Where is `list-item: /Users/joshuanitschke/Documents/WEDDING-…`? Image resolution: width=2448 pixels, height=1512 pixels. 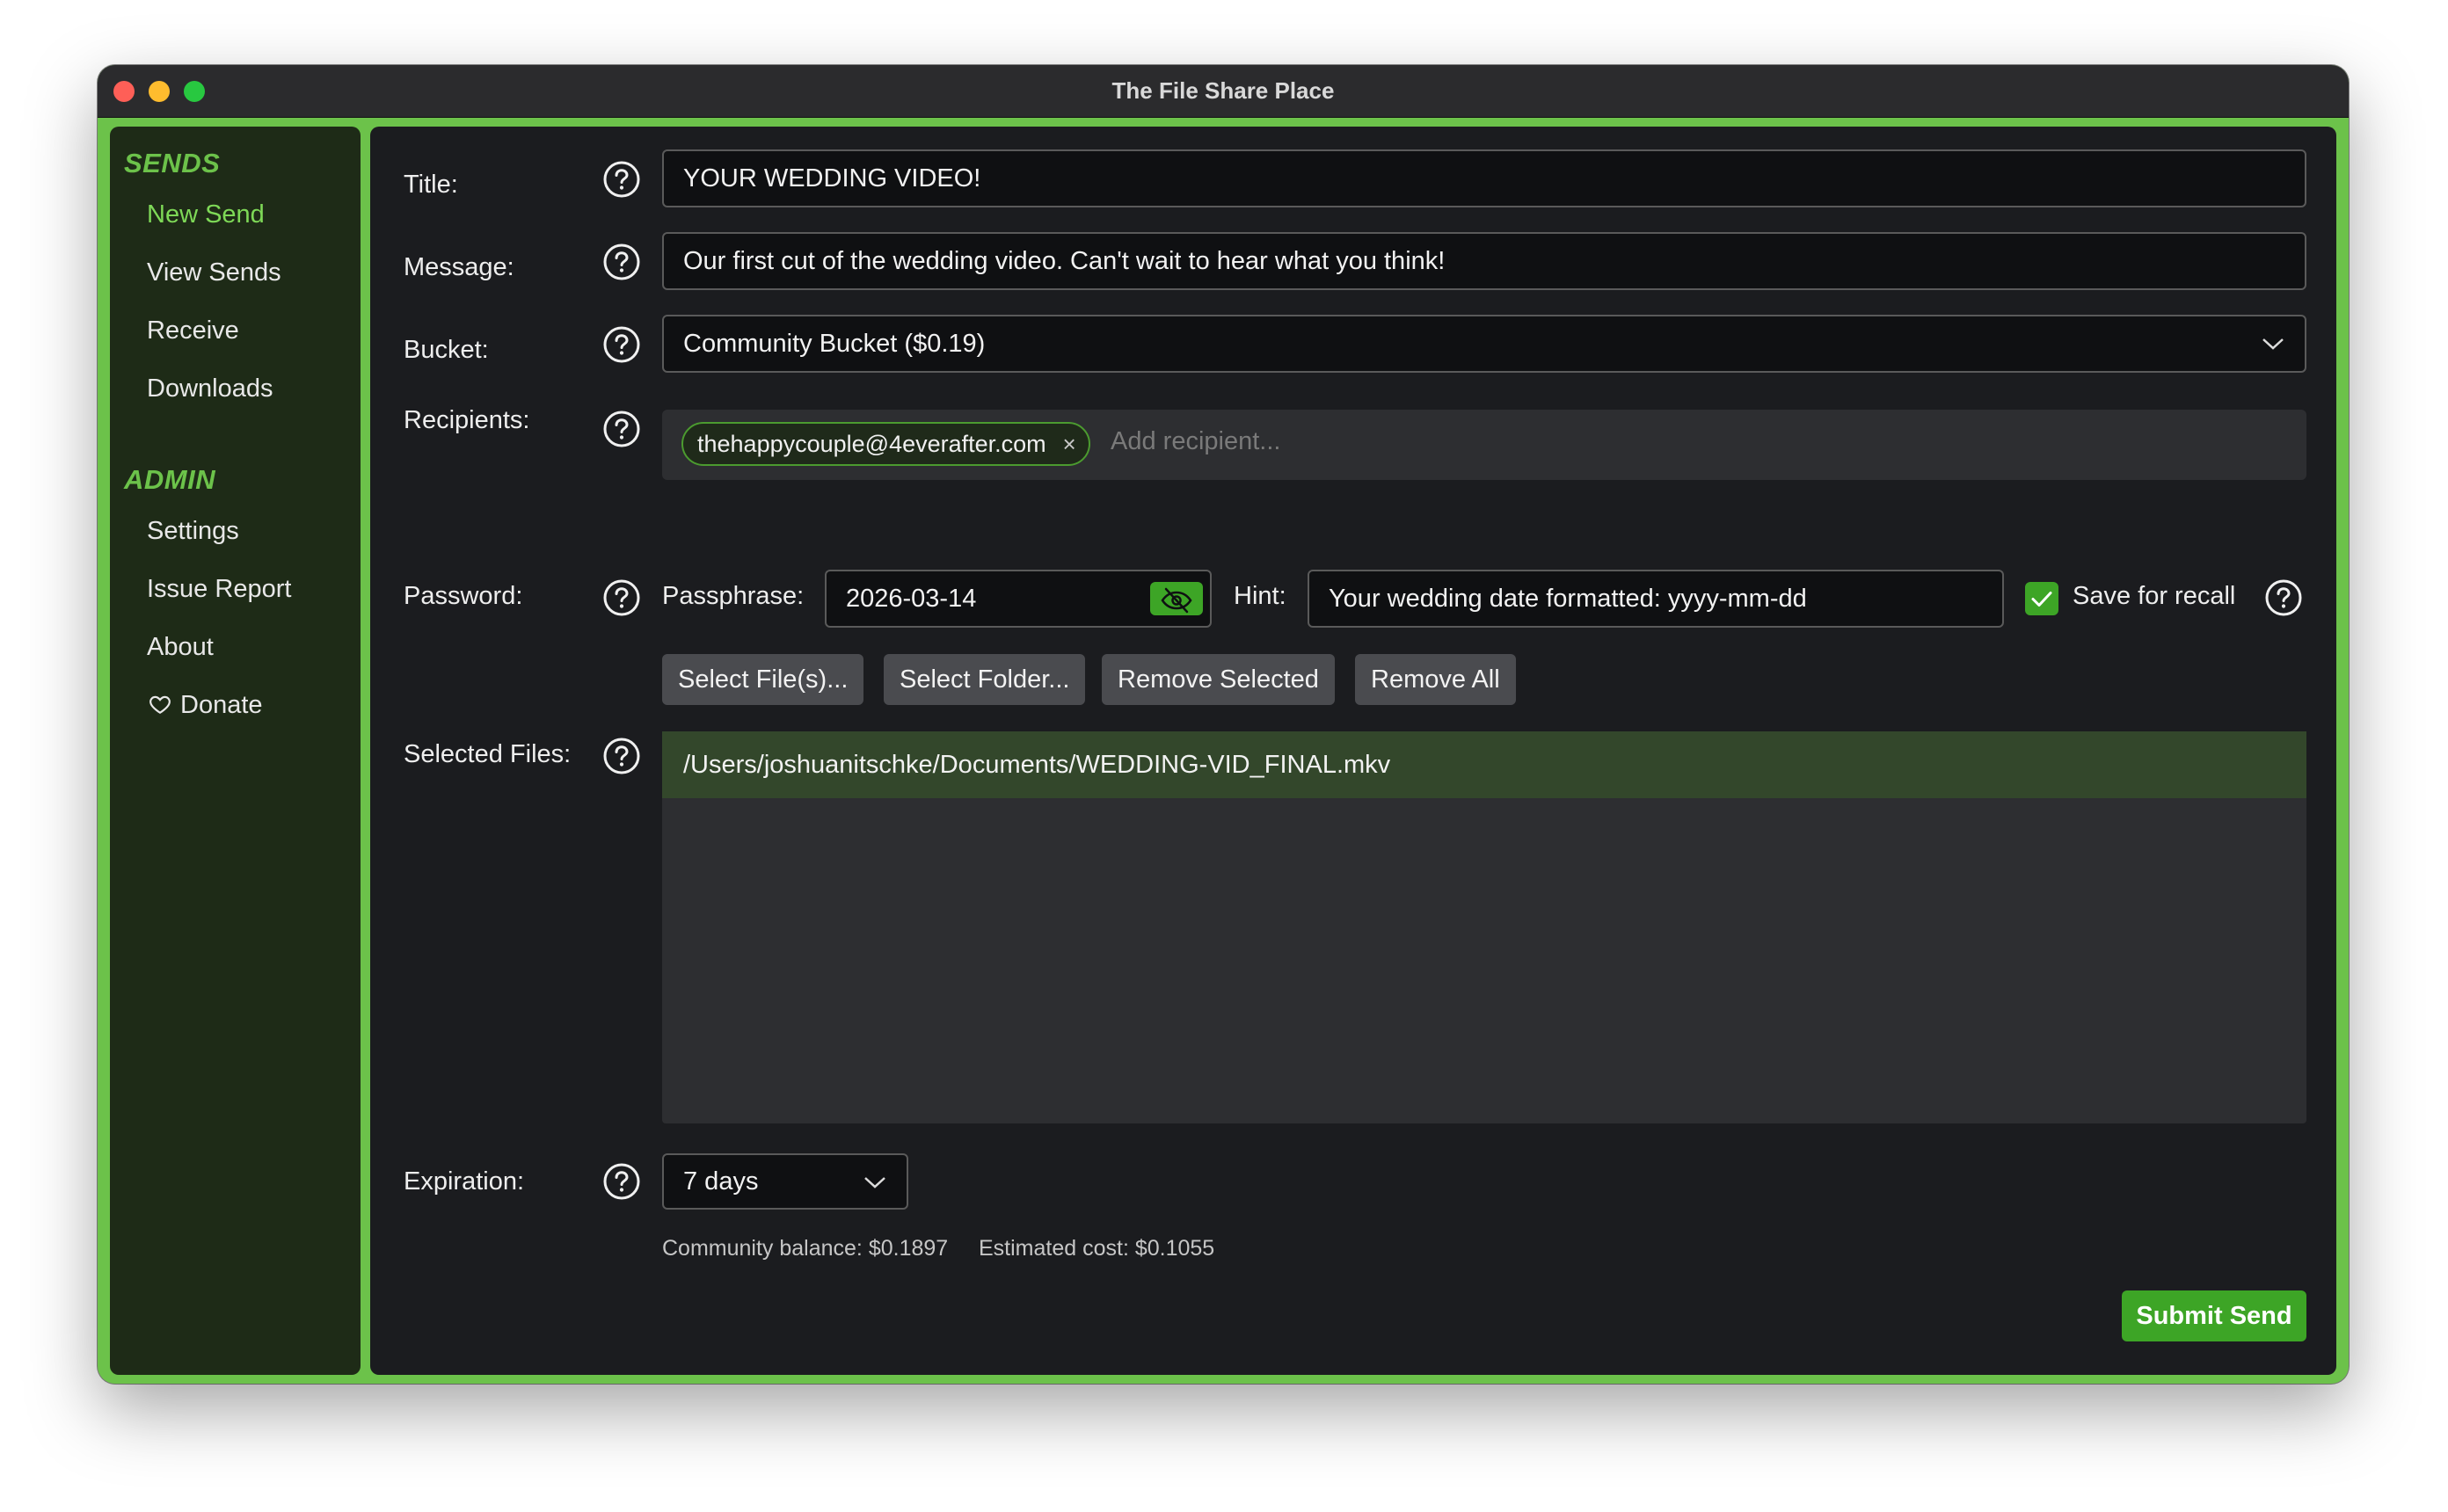 list-item: /Users/joshuanitschke/Documents/WEDDING-… is located at coordinates (1484, 765).